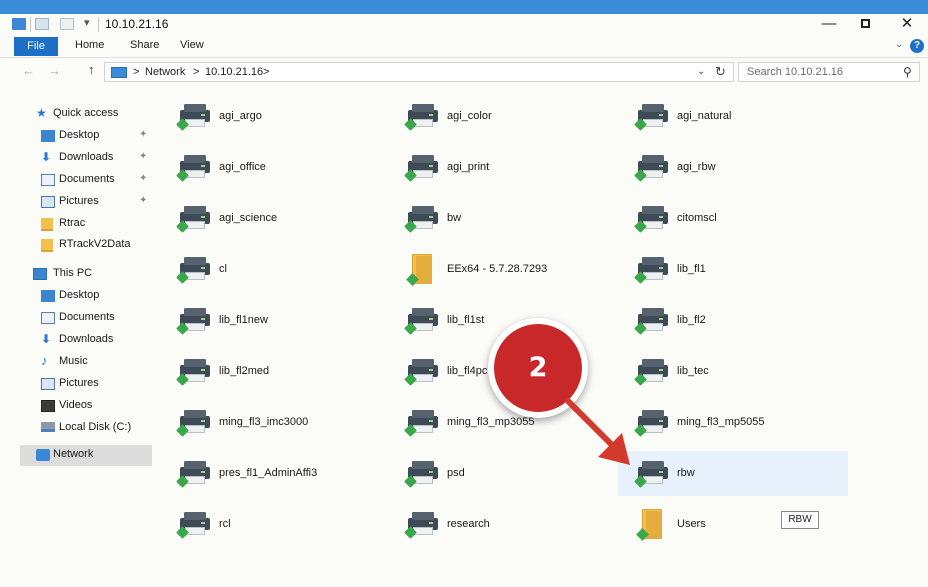  What do you see at coordinates (464, 47) in the screenshot?
I see `ribbon-tabs: File Home Share View ⌄ ?` at bounding box center [464, 47].